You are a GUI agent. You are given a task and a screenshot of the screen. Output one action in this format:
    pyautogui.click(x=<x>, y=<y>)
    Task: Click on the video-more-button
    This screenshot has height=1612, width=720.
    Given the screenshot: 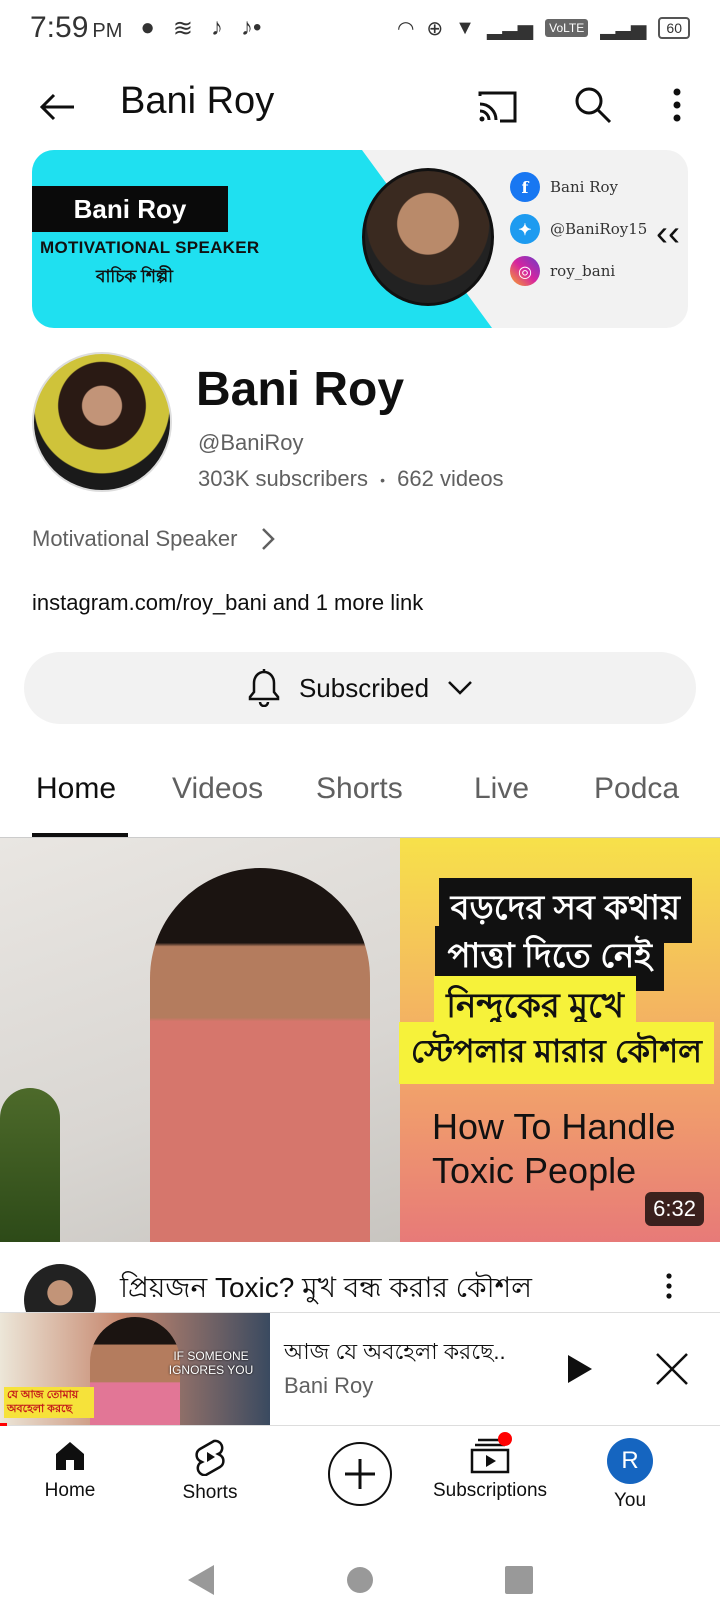 What is the action you would take?
    pyautogui.click(x=669, y=1286)
    